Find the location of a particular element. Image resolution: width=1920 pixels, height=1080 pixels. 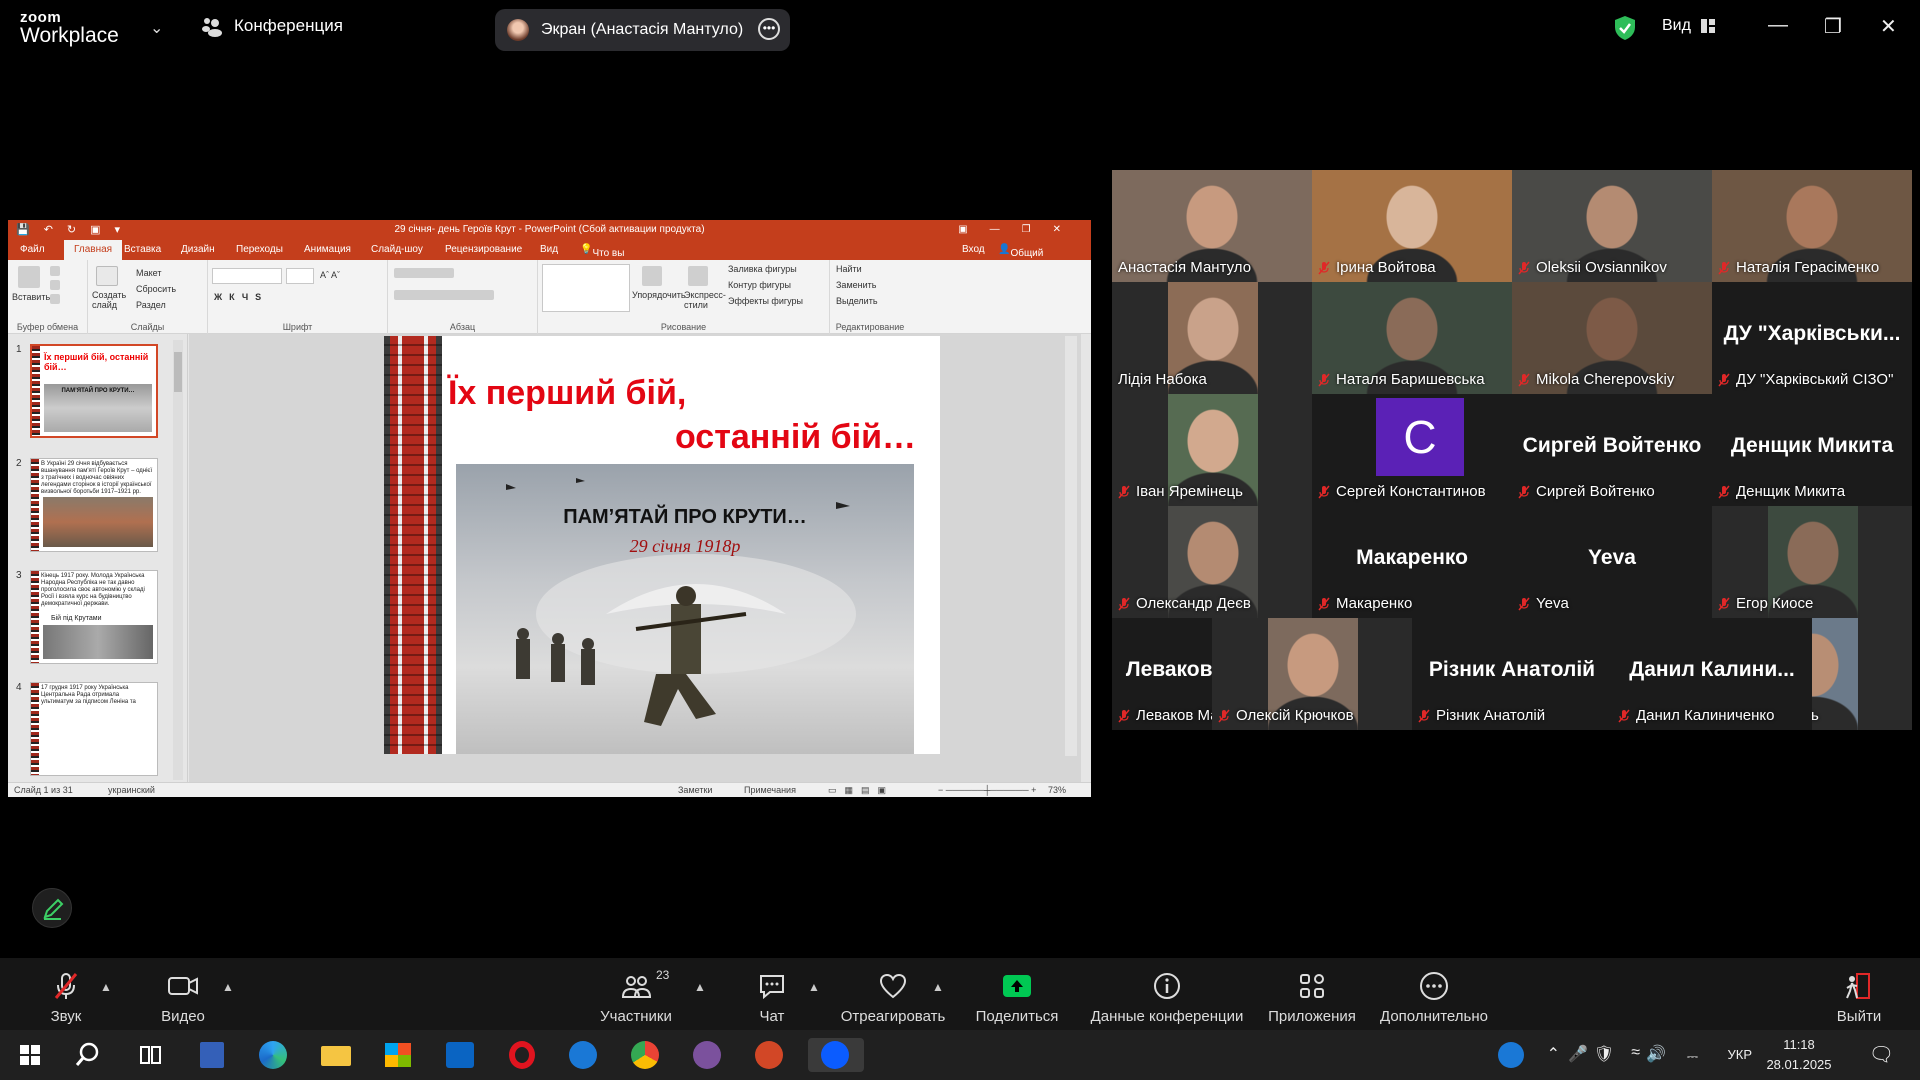

edge-browser-icon is located at coordinates (274, 1055).